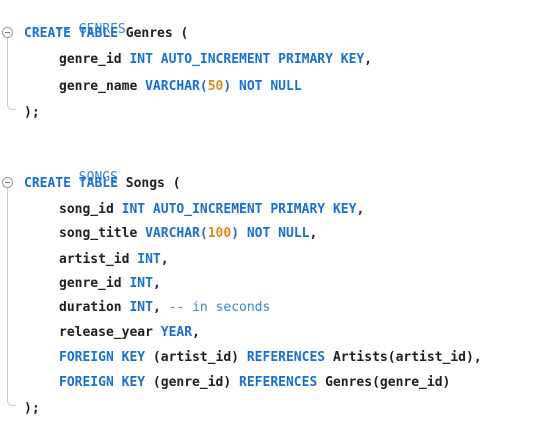 This screenshot has height=430, width=551. I want to click on column-genre-id: genre_id INT,, so click(110, 284).